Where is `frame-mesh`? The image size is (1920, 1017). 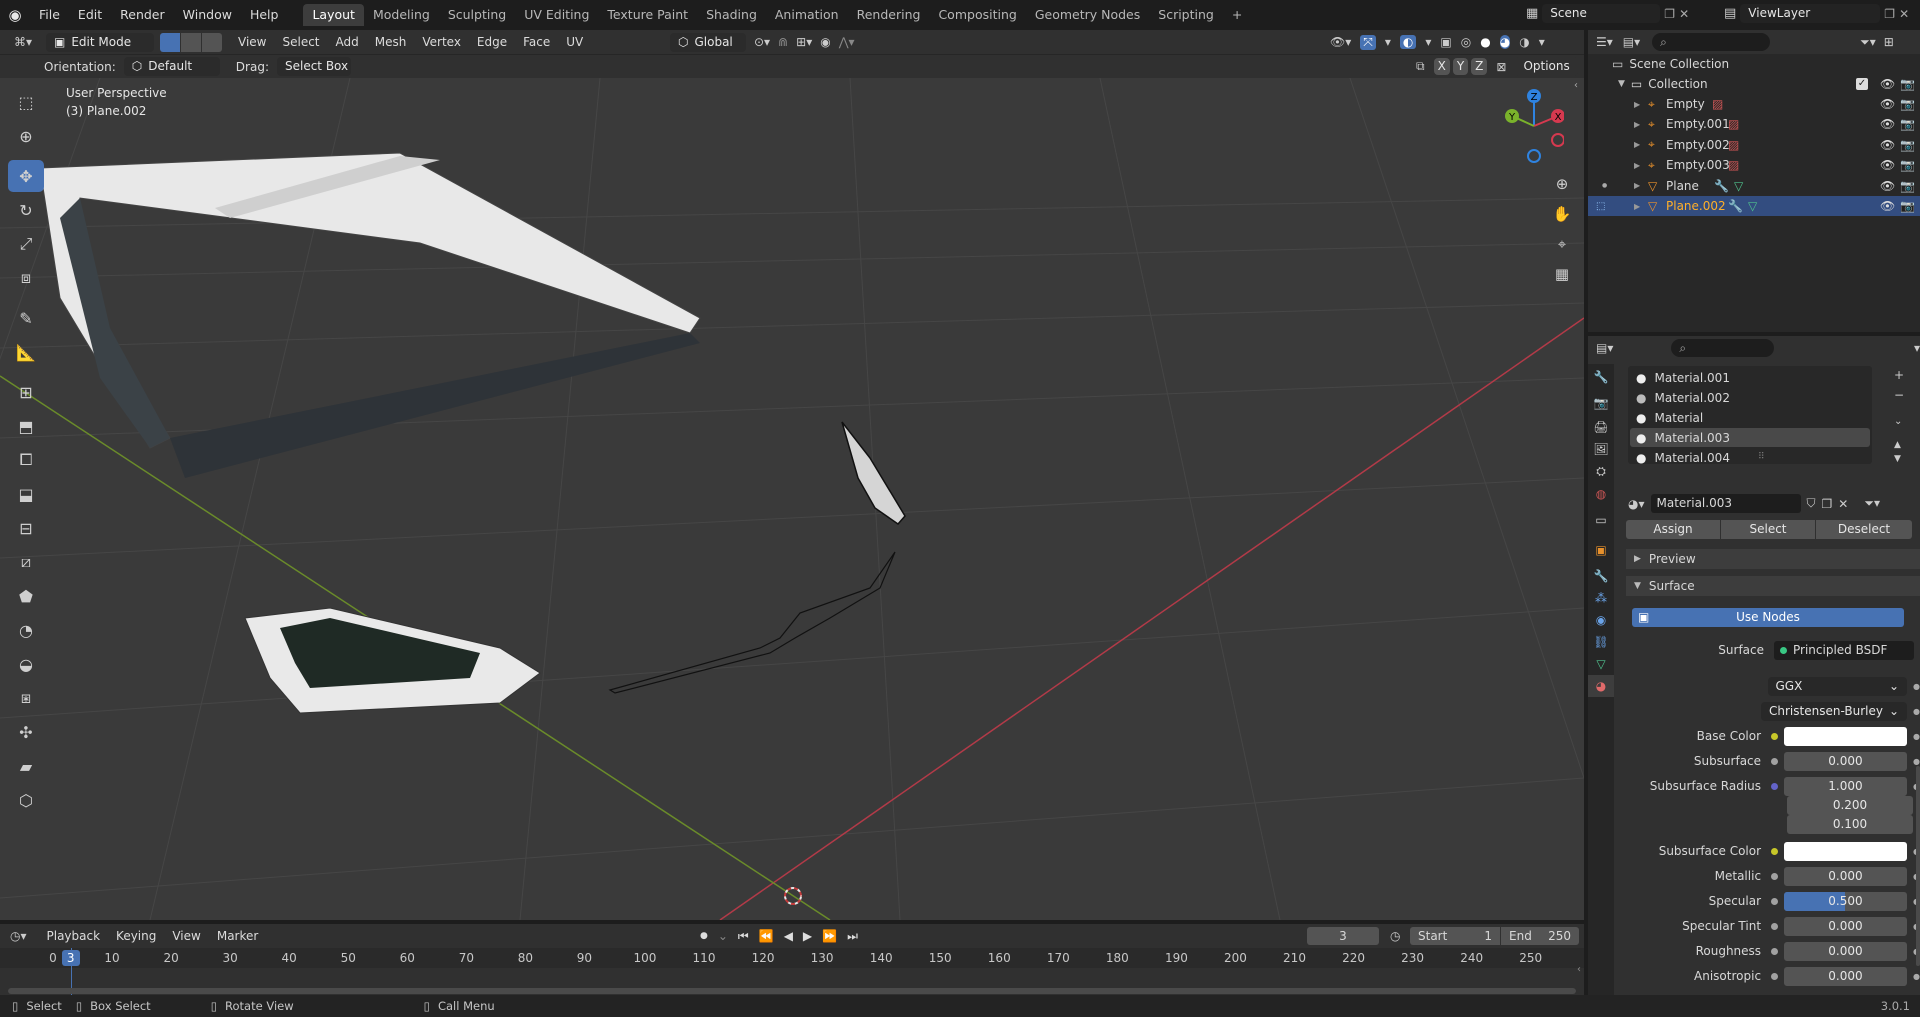
frame-mesh is located at coordinates (370, 315).